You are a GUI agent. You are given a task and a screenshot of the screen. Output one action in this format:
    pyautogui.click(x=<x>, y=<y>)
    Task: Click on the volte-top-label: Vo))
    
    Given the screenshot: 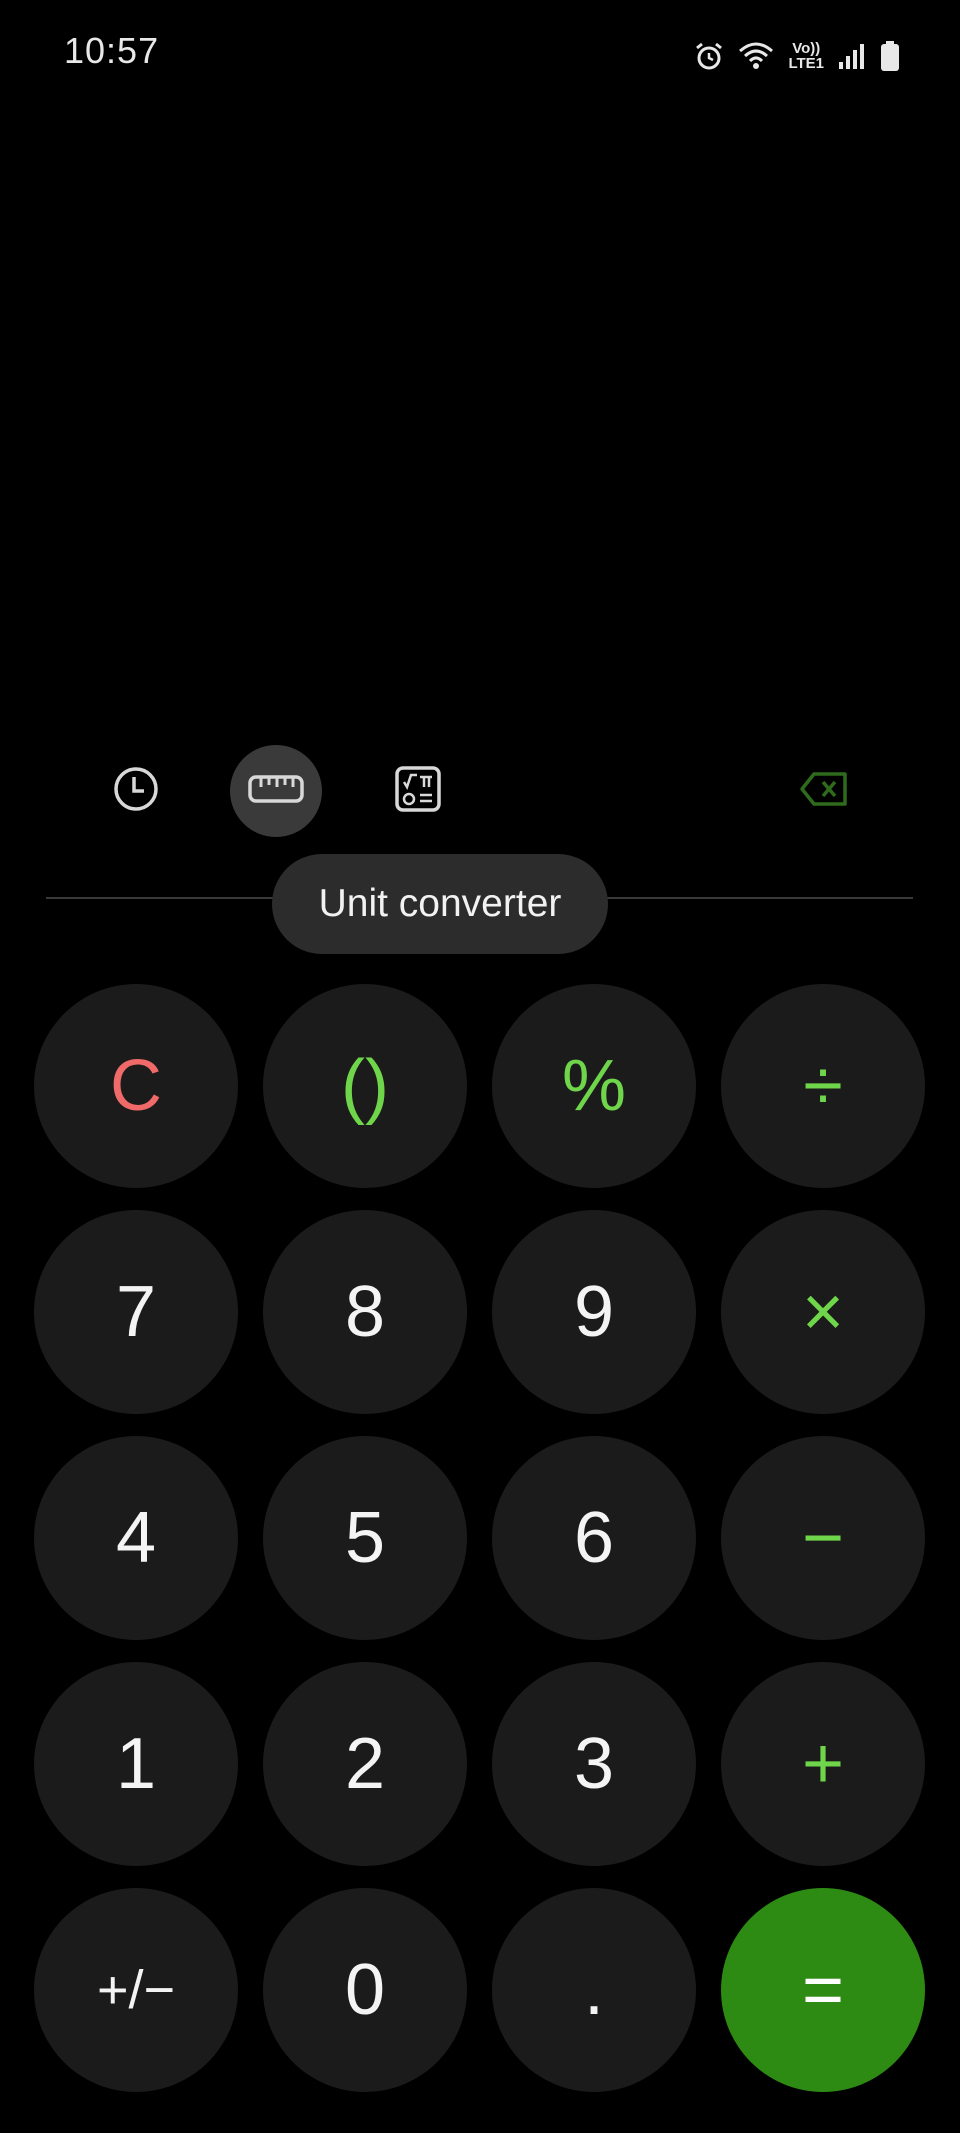 What is the action you would take?
    pyautogui.click(x=806, y=48)
    